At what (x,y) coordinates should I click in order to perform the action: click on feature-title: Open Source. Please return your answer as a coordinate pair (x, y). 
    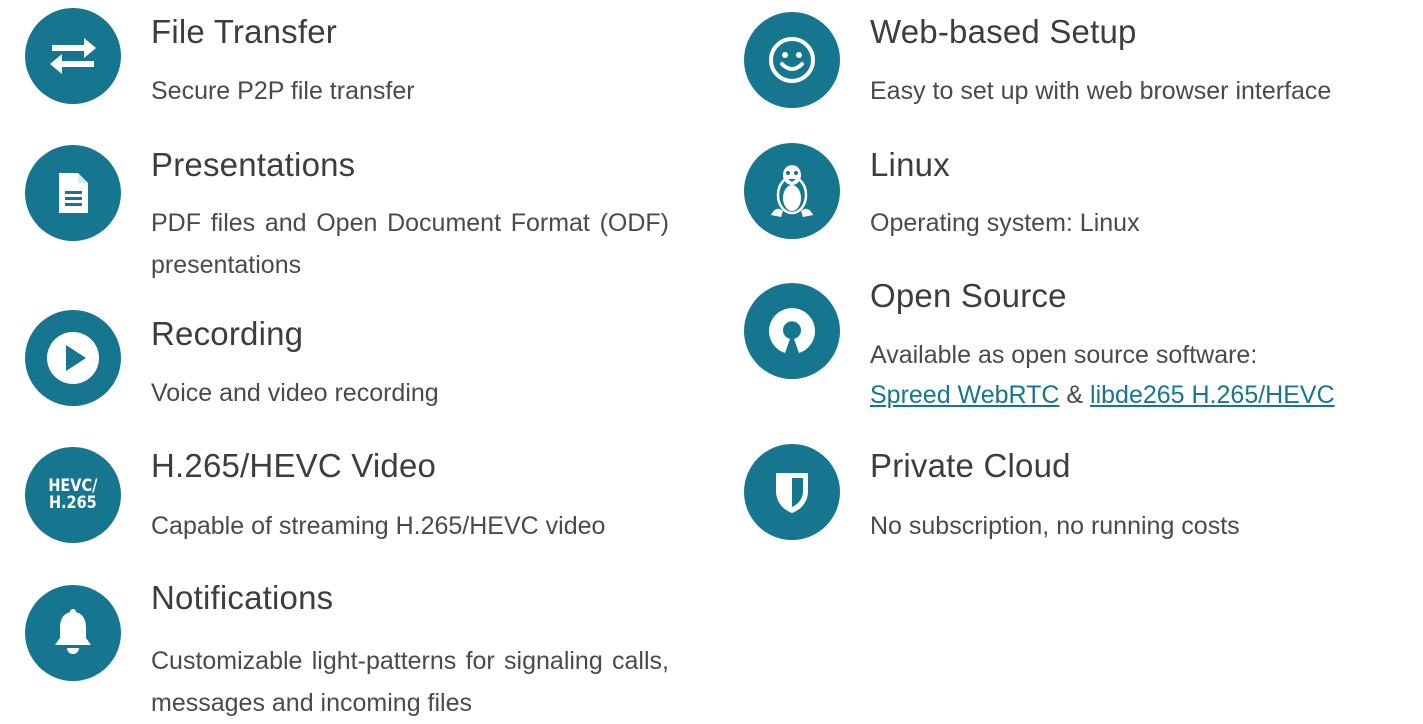
    Looking at the image, I should click on (968, 295).